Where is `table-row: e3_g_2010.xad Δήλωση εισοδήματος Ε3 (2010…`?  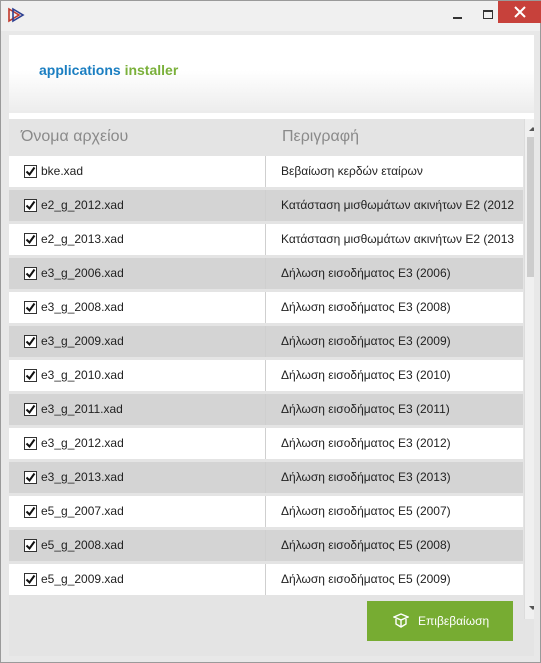 table-row: e3_g_2010.xad Δήλωση εισοδήματος Ε3 (2010… is located at coordinates (266, 375).